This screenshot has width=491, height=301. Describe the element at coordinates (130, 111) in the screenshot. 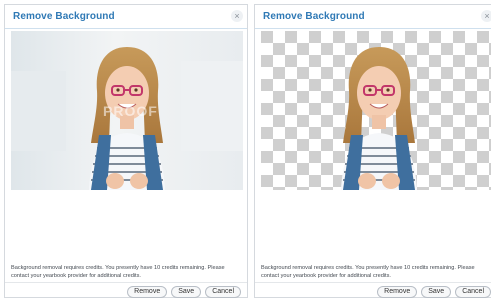

I see `watermark: PROOF` at that location.